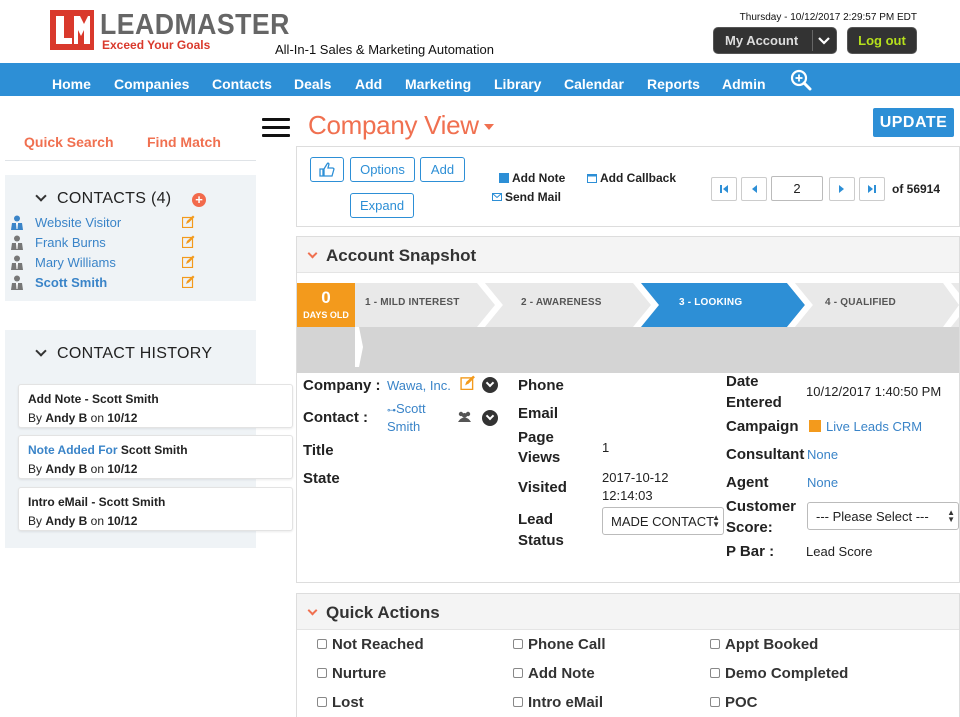 The height and width of the screenshot is (717, 960). I want to click on customer-score-label: Customer, so click(761, 506).